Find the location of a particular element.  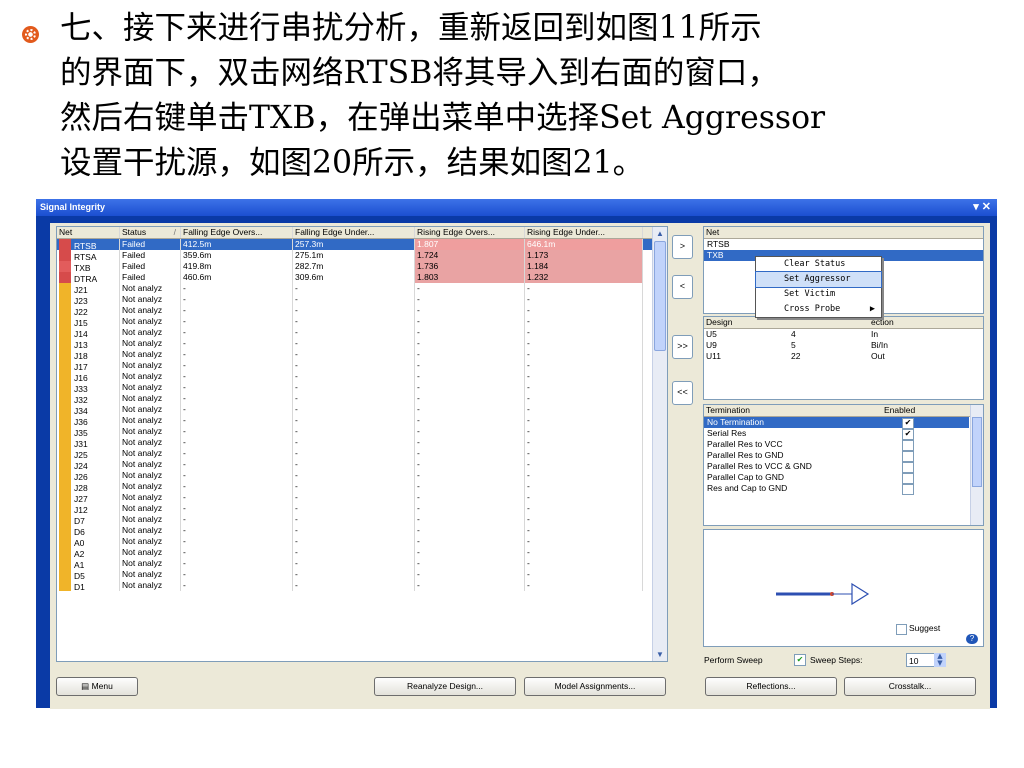

table-cell: 309.6m is located at coordinates (354, 277).